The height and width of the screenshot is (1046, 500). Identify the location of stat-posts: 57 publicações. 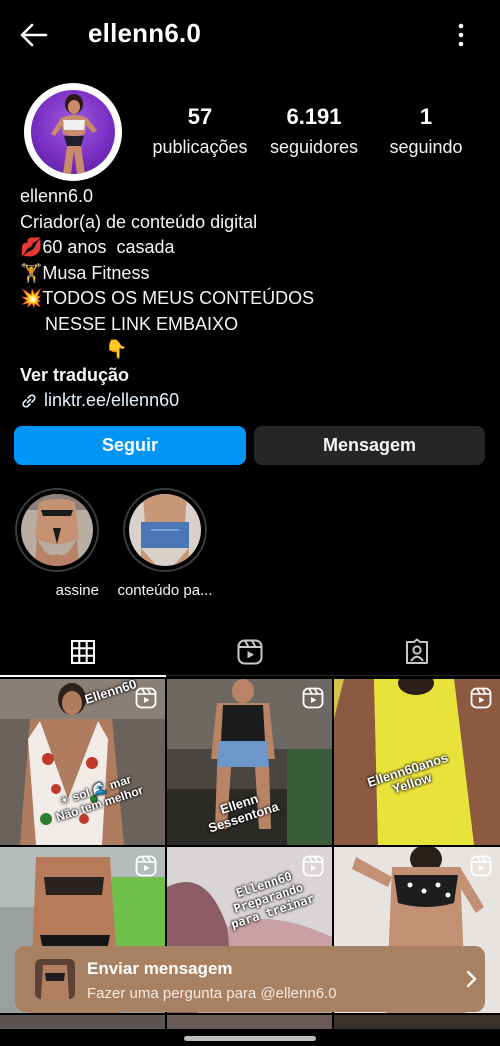
(200, 131).